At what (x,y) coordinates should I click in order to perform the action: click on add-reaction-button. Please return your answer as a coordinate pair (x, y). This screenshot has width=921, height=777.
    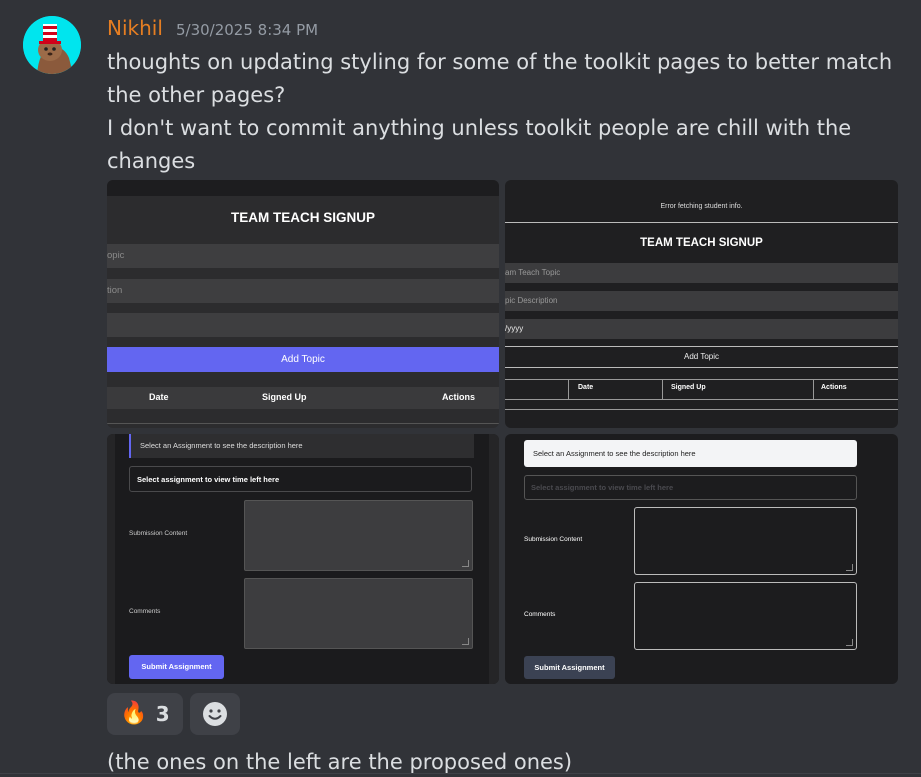
    Looking at the image, I should click on (215, 714).